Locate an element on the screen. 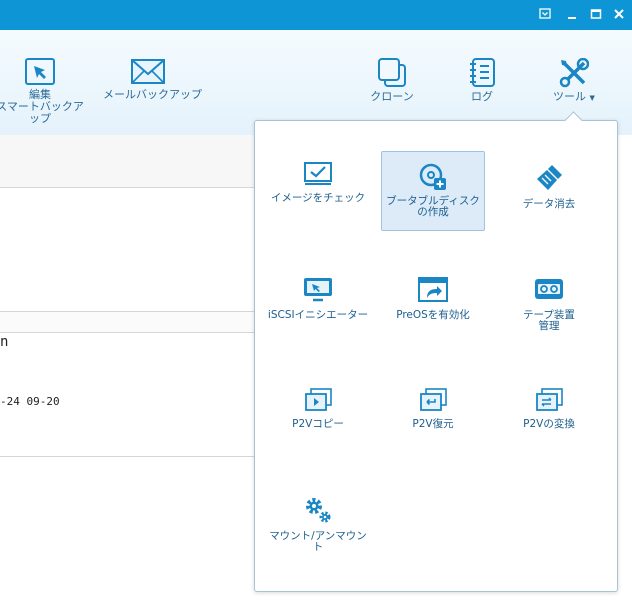 The height and width of the screenshot is (600, 632). p2v-restore-icon is located at coordinates (433, 399).